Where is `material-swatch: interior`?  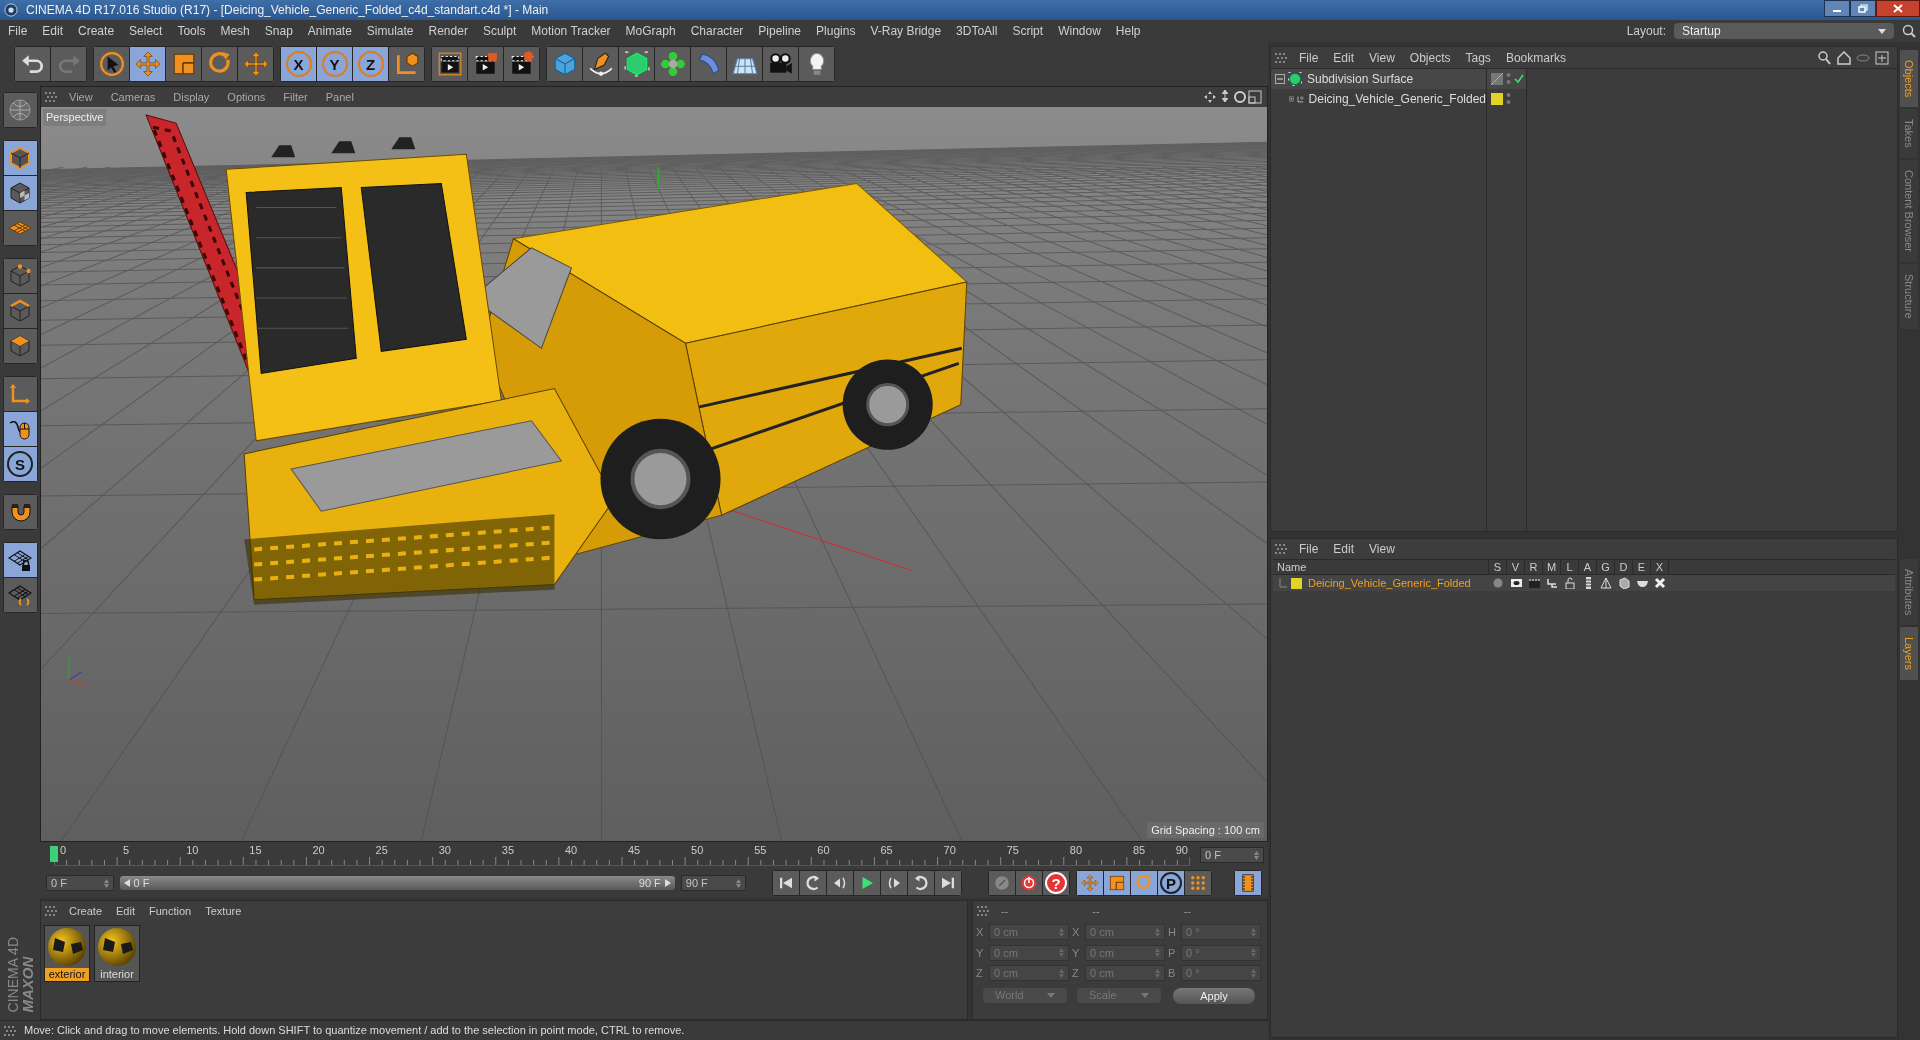 material-swatch: interior is located at coordinates (117, 953).